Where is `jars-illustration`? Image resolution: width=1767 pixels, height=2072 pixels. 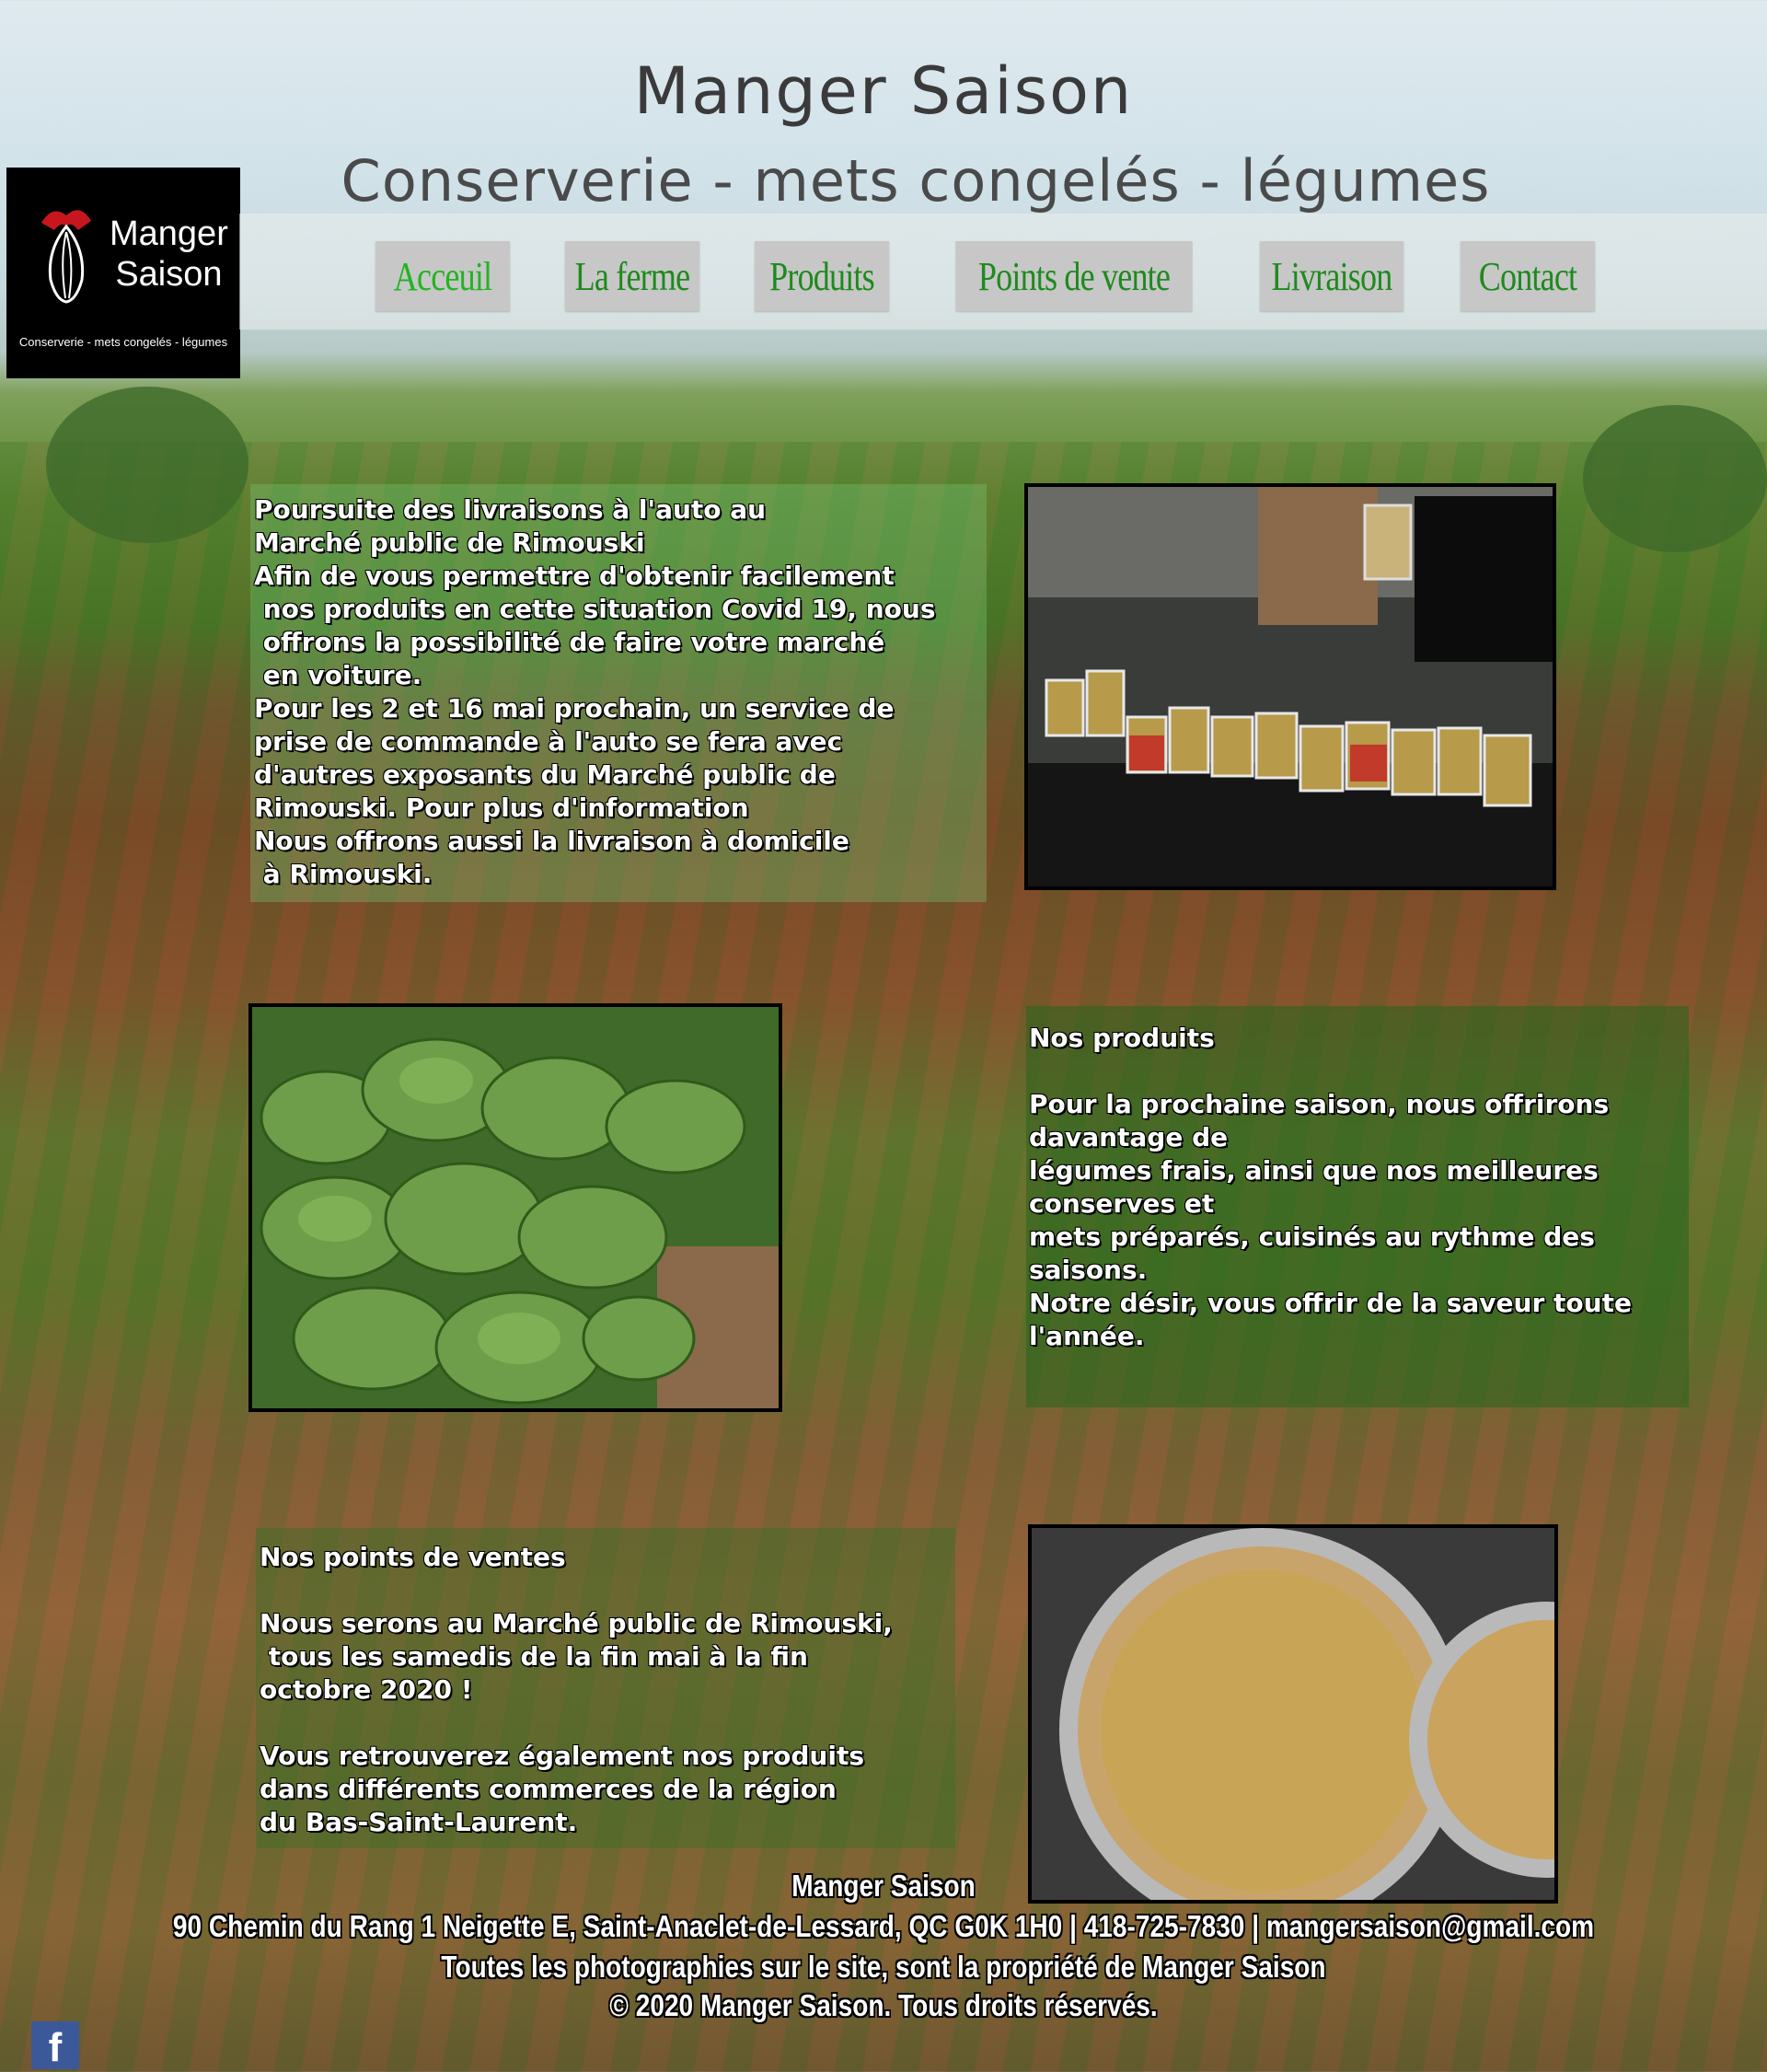
jars-illustration is located at coordinates (1290, 687).